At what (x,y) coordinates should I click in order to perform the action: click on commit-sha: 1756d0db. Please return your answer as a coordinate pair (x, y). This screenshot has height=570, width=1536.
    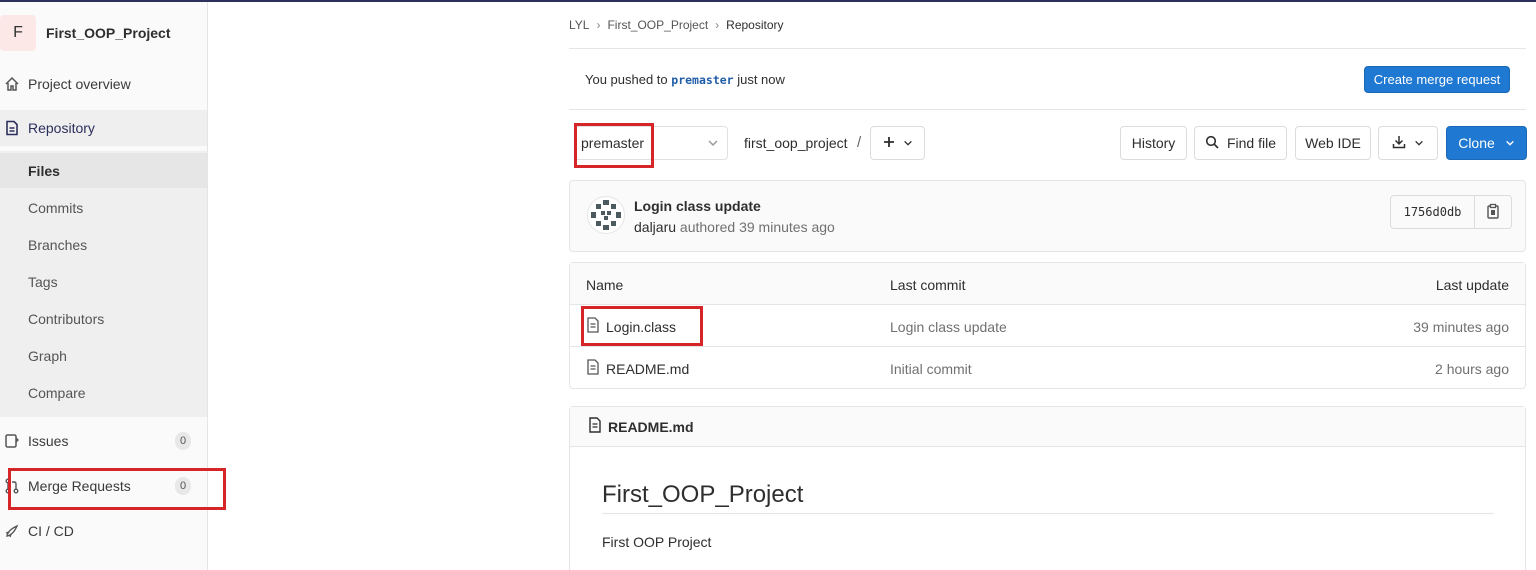
    Looking at the image, I should click on (1433, 212).